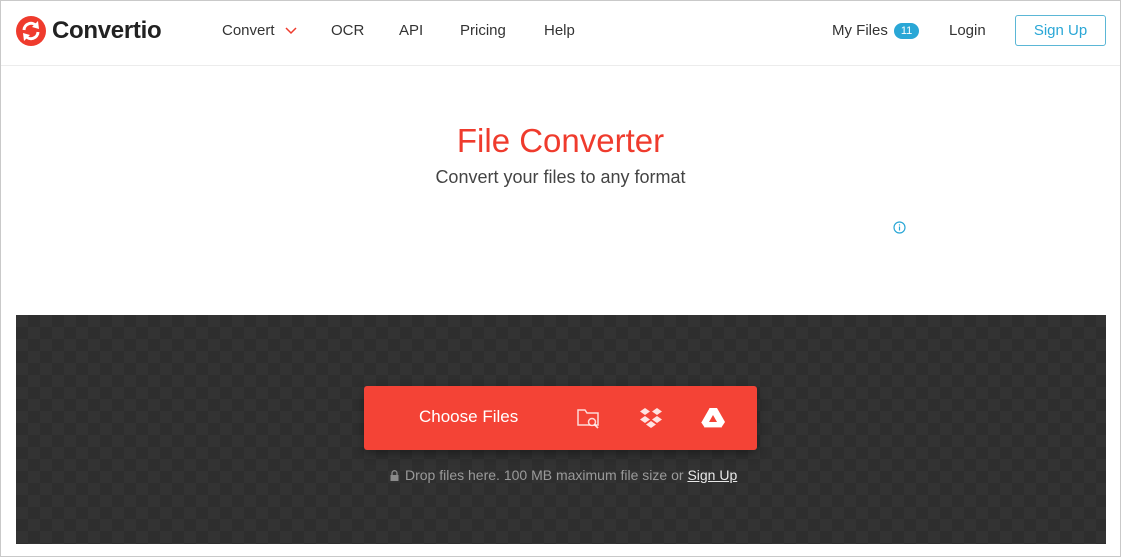 The width and height of the screenshot is (1121, 557). What do you see at coordinates (967, 30) in the screenshot?
I see `nav-login: Login` at bounding box center [967, 30].